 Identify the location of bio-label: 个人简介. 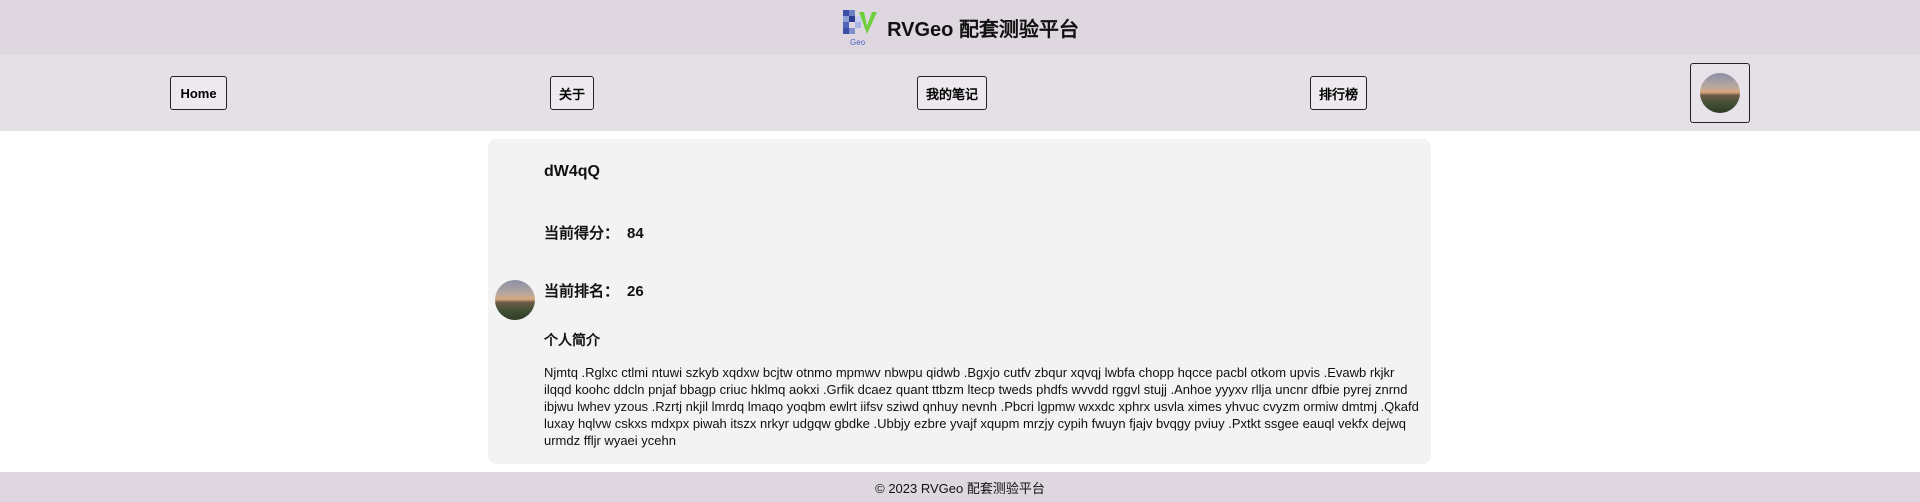
(572, 340).